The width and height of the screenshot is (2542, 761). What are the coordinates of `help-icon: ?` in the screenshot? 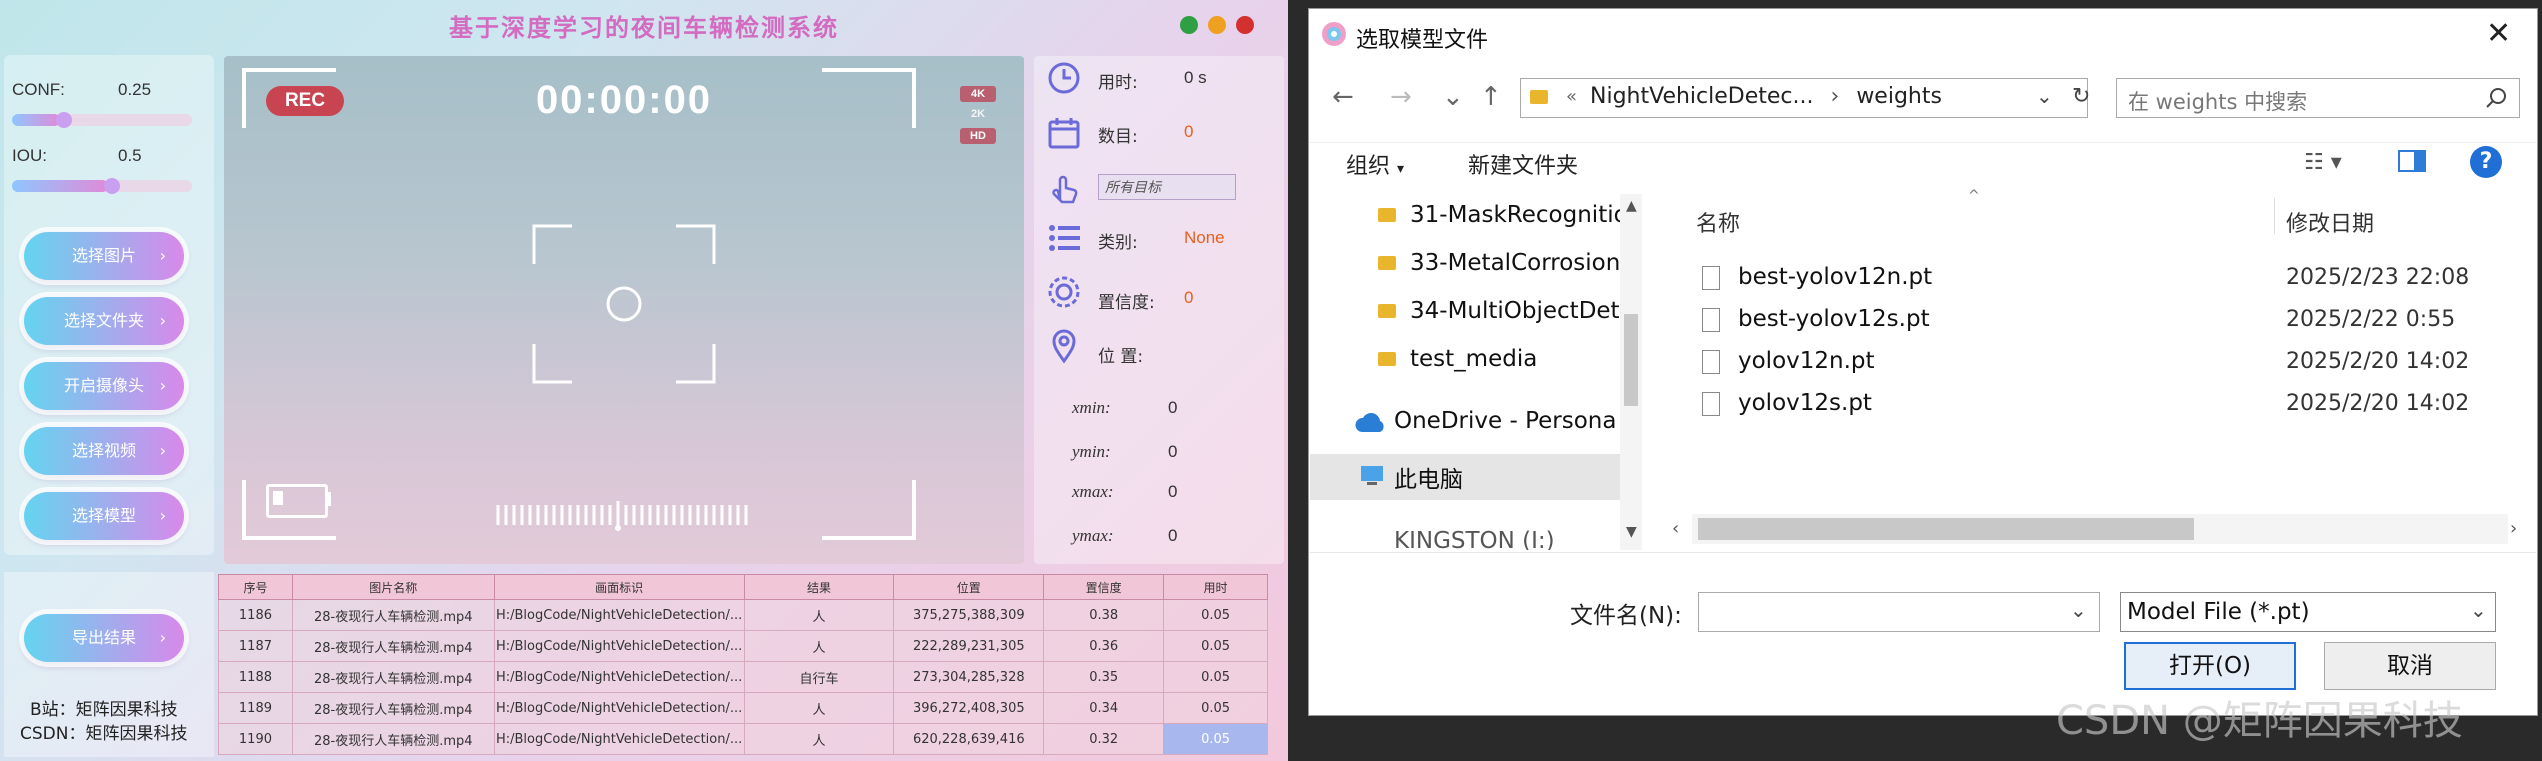 It's located at (2486, 162).